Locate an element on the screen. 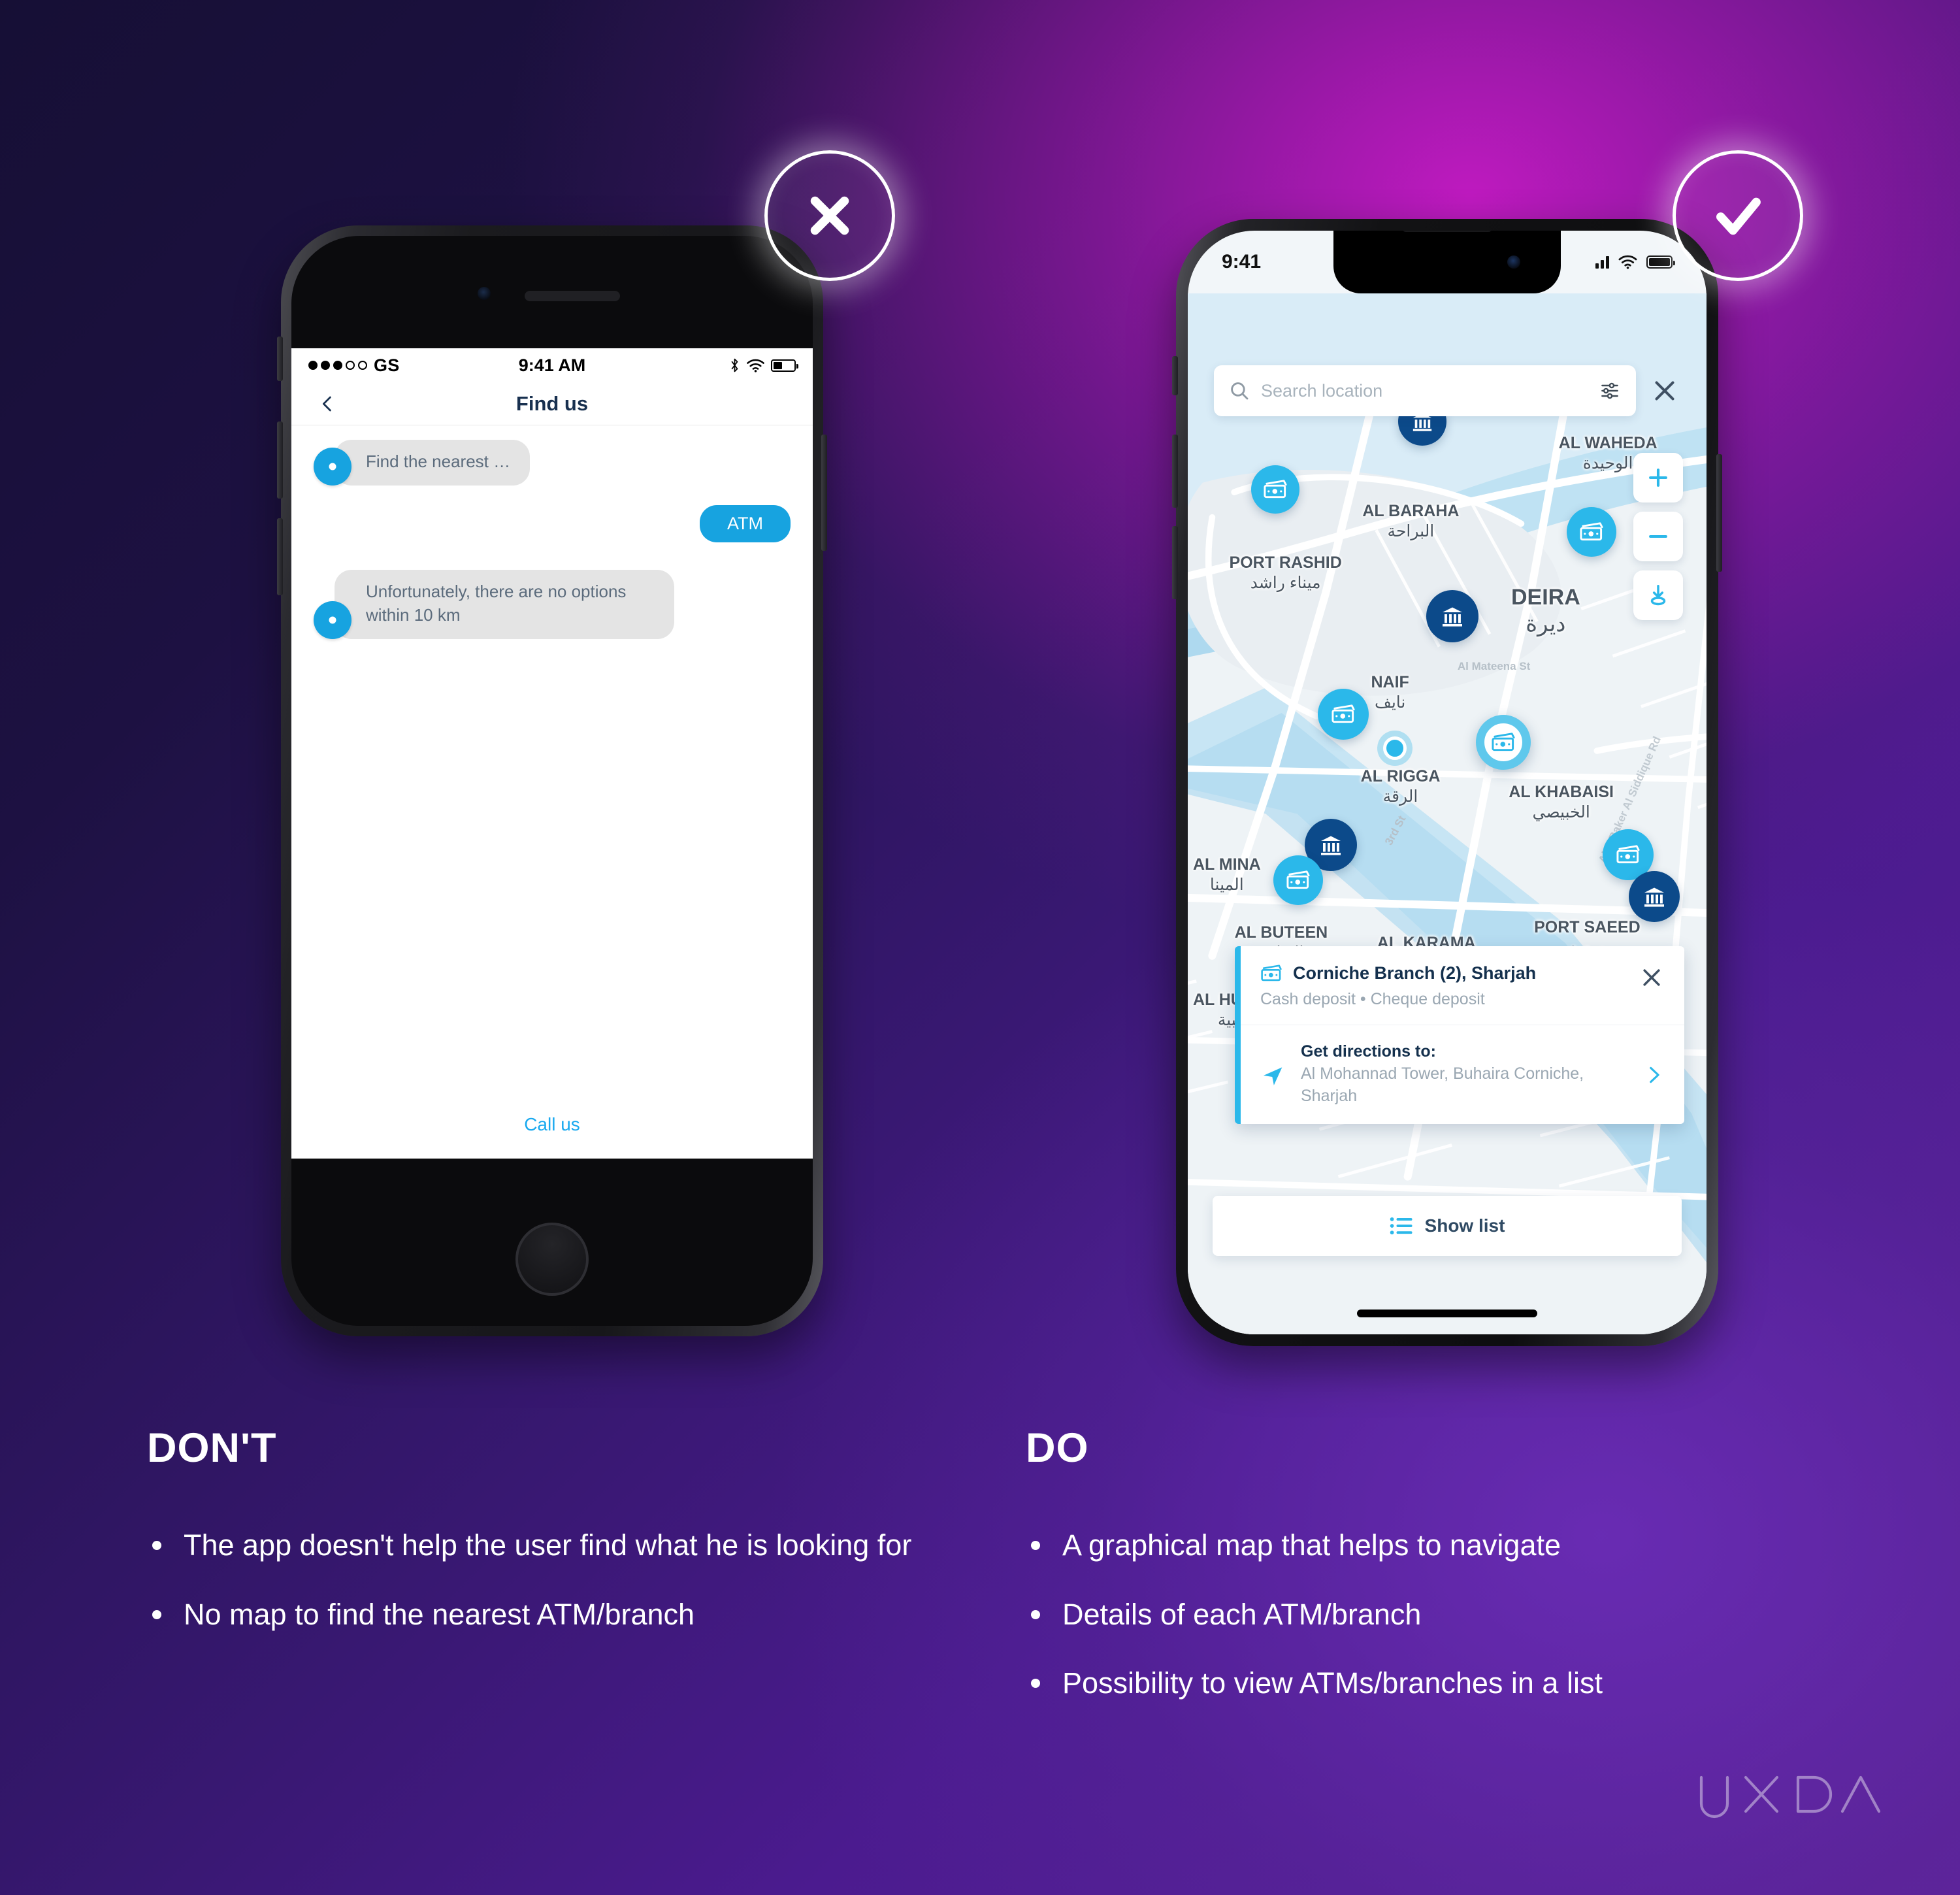 Image resolution: width=1960 pixels, height=1895 pixels. status-time-left: 9:41 AM is located at coordinates (552, 365).